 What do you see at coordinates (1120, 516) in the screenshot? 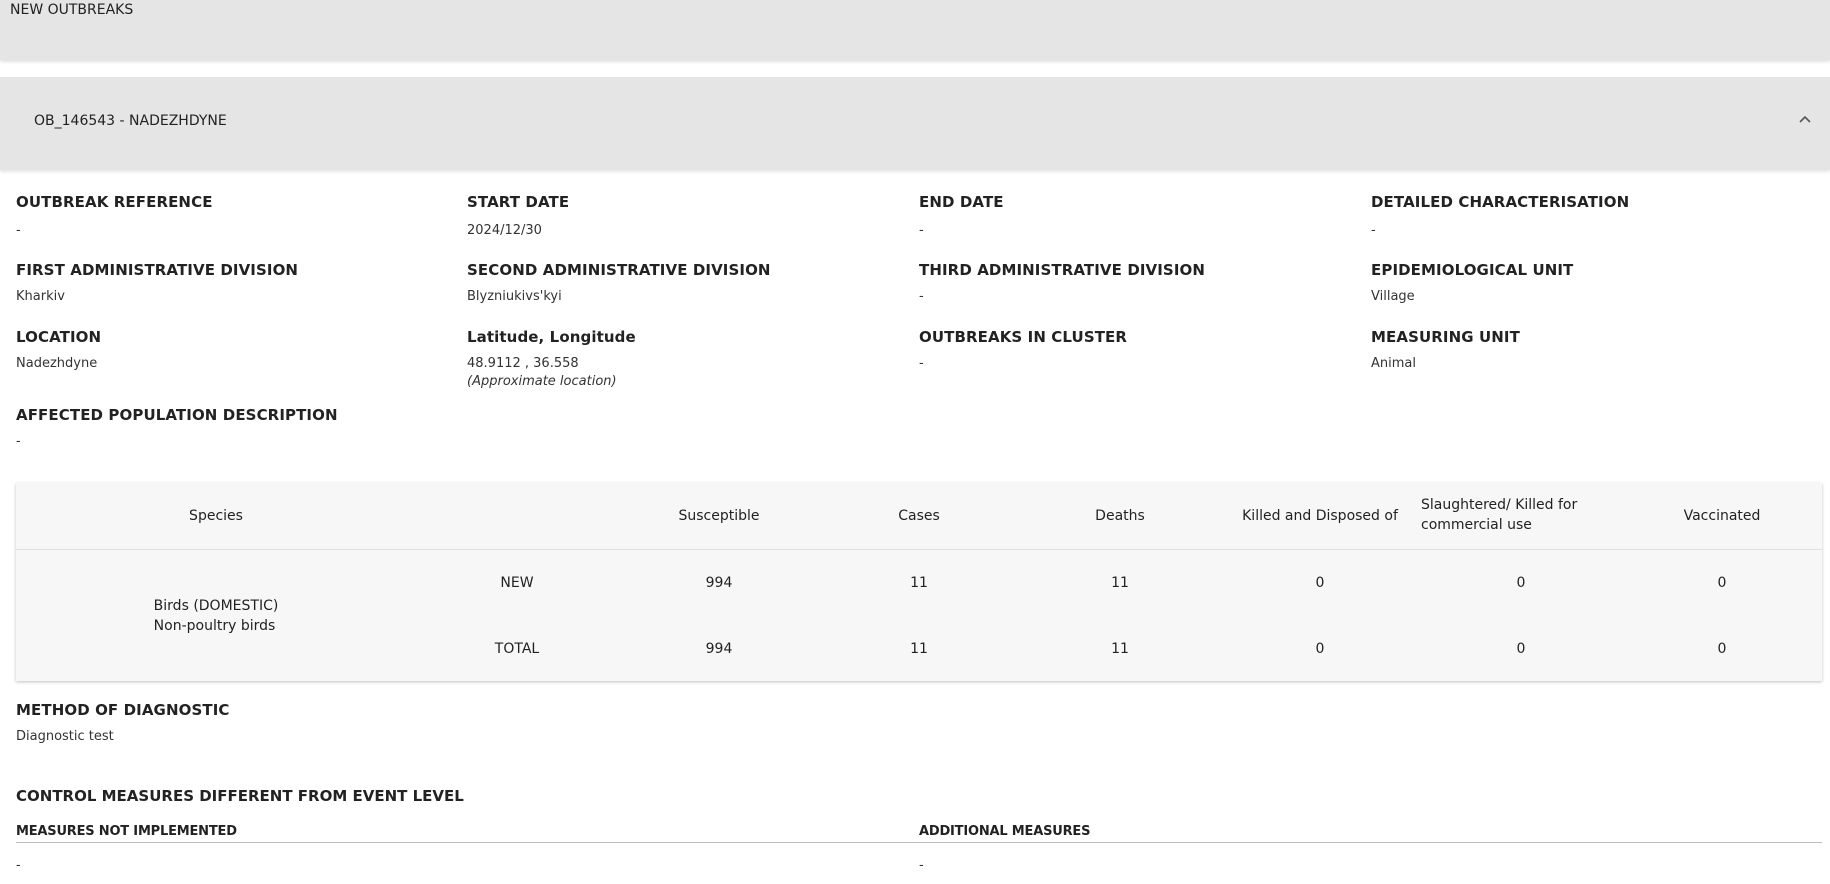
I see `col-deaths-header: Deaths` at bounding box center [1120, 516].